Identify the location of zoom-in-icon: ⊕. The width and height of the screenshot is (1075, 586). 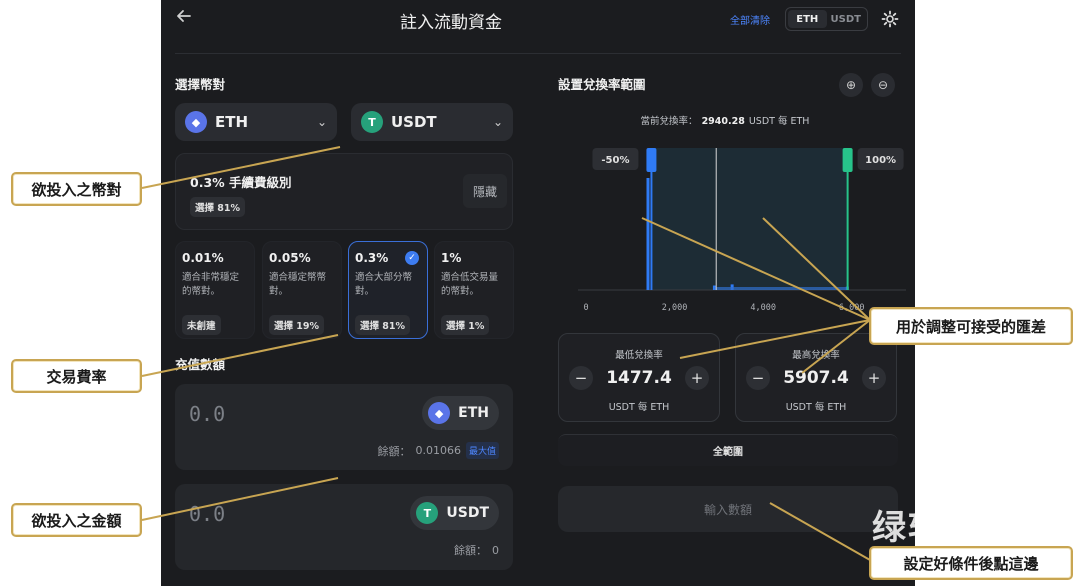
(851, 85).